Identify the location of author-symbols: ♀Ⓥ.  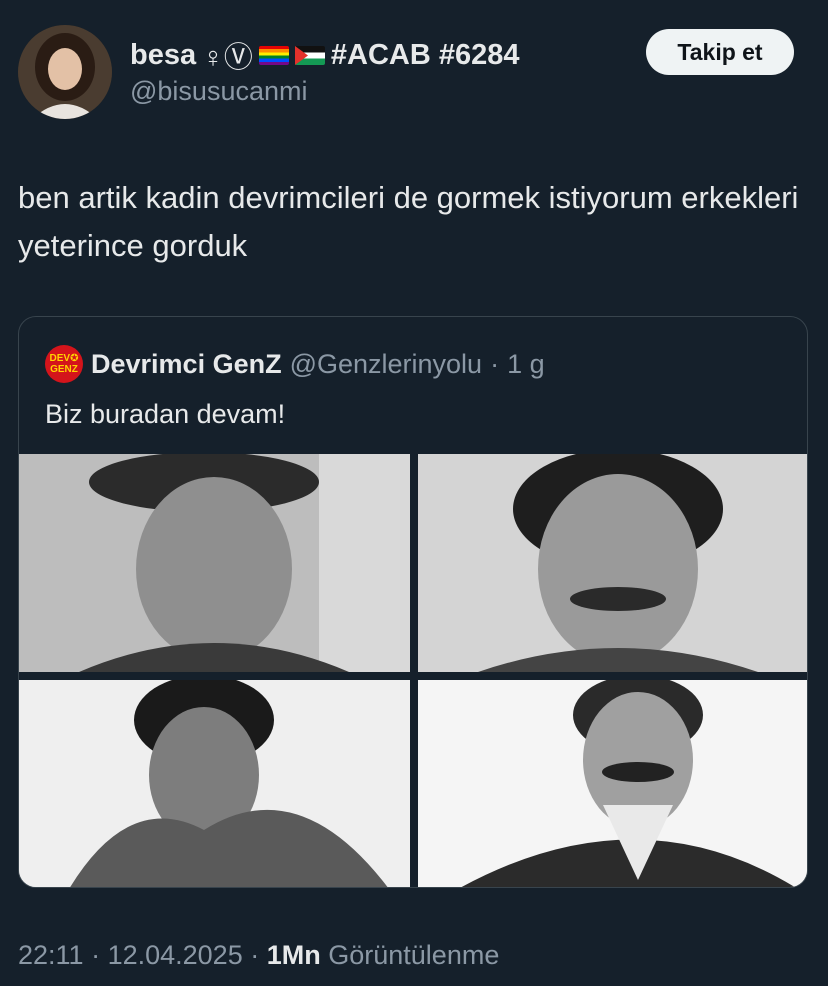
(227, 58).